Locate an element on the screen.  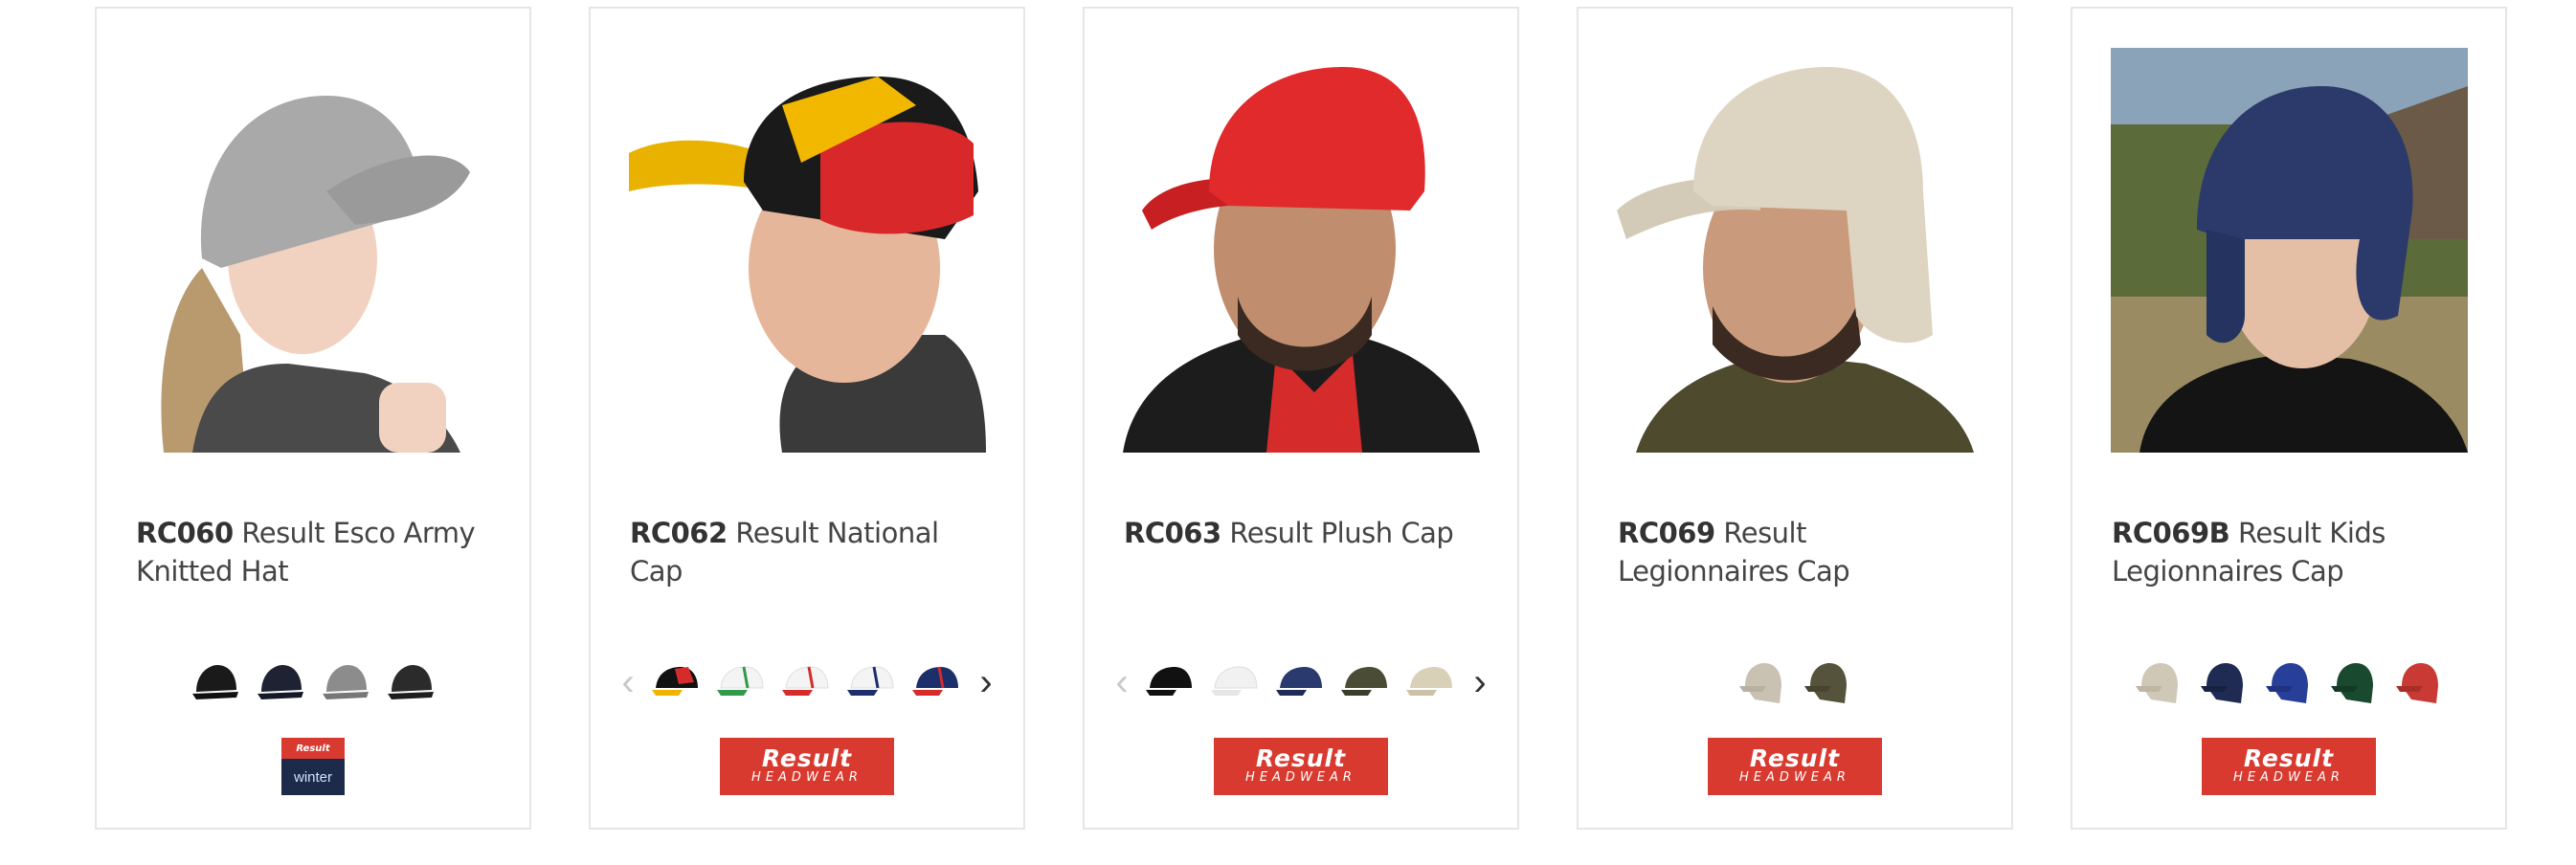
stone-kids-swatch is located at coordinates (2159, 682).